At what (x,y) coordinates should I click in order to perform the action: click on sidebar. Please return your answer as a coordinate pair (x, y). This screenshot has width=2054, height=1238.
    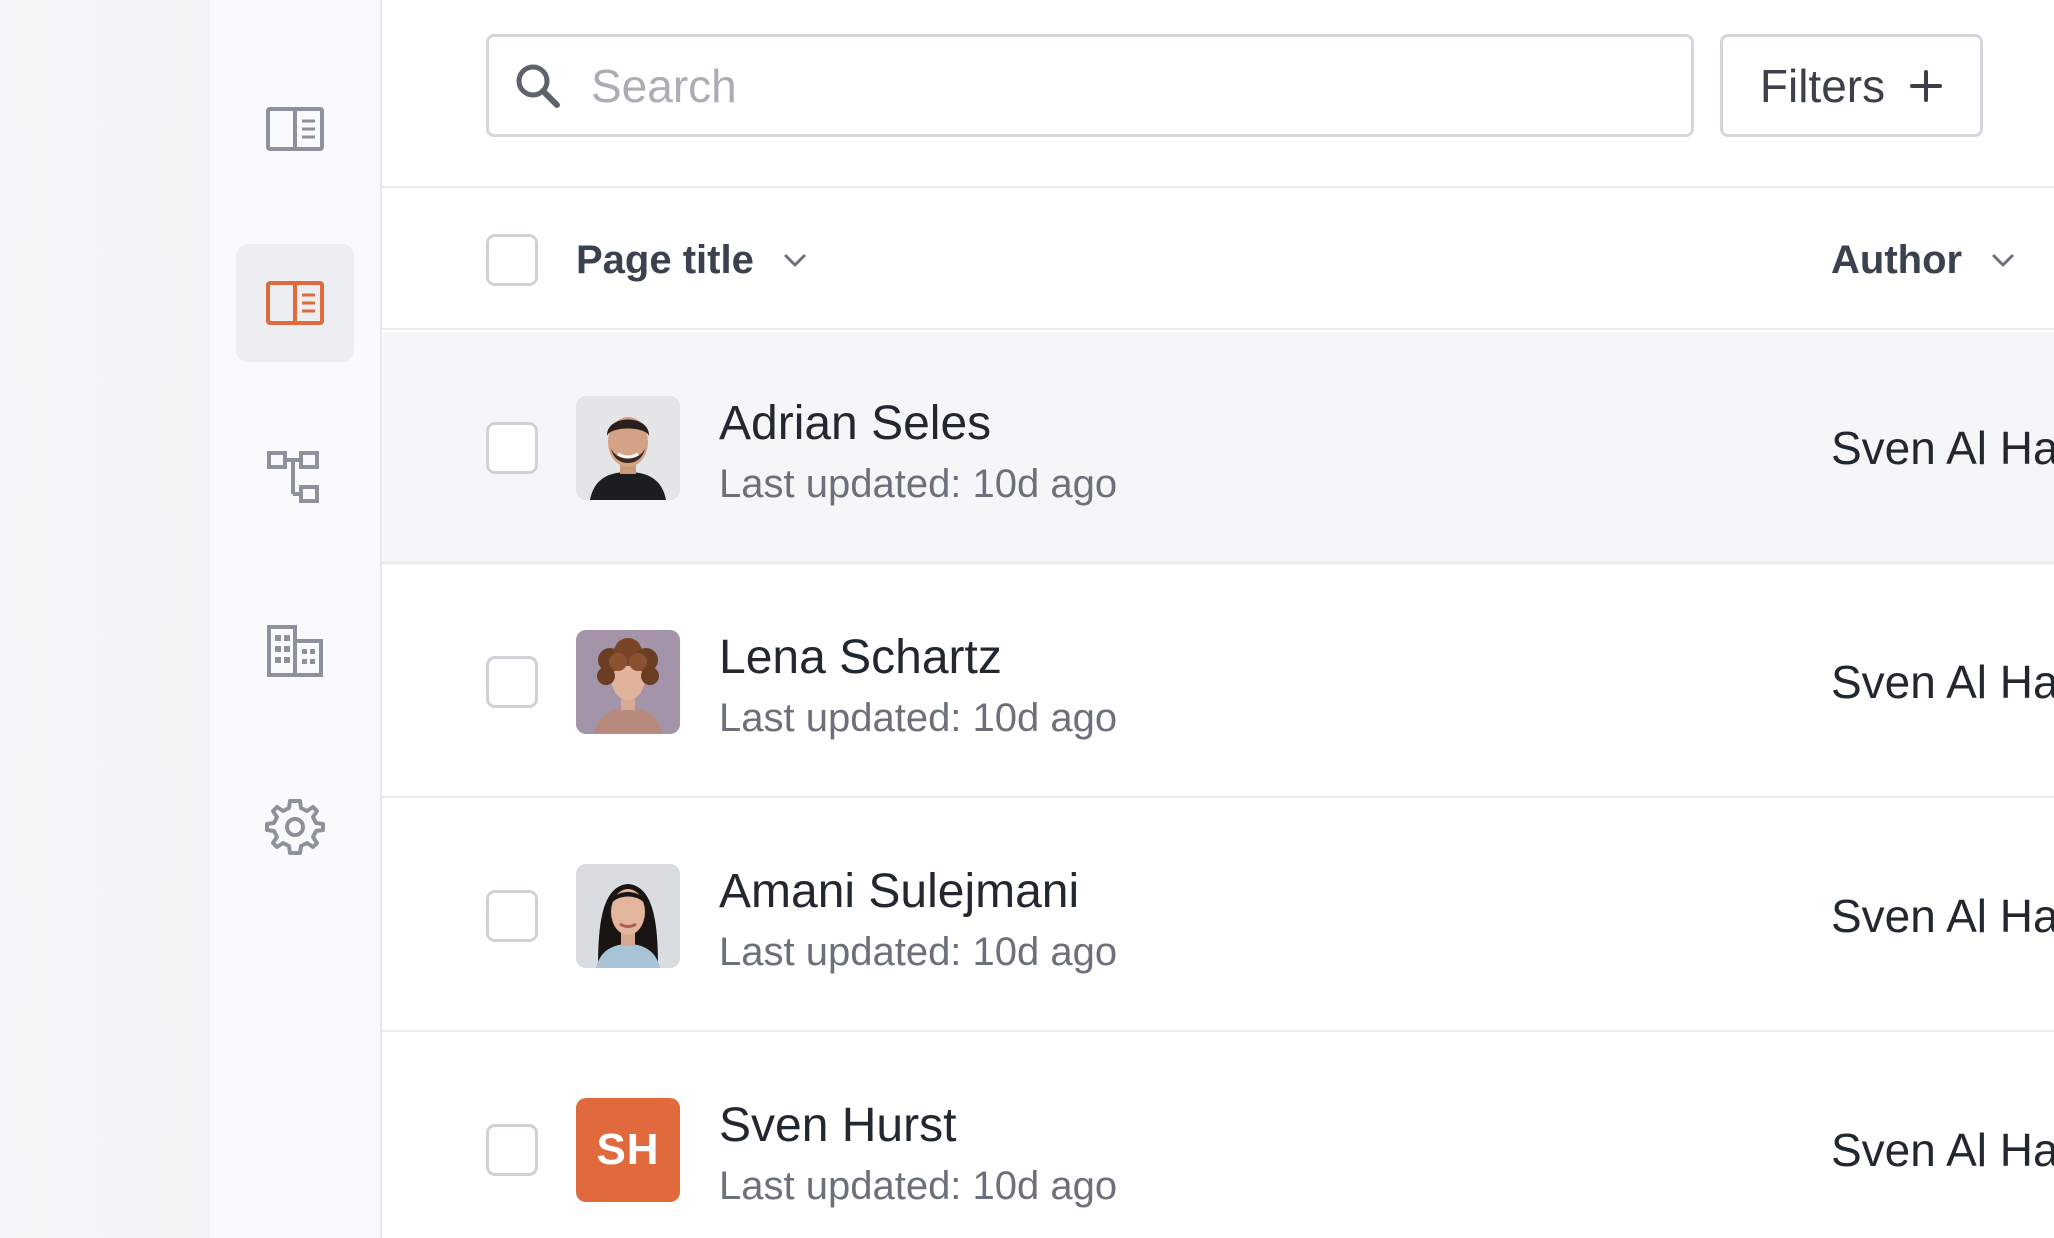
    Looking at the image, I should click on (296, 619).